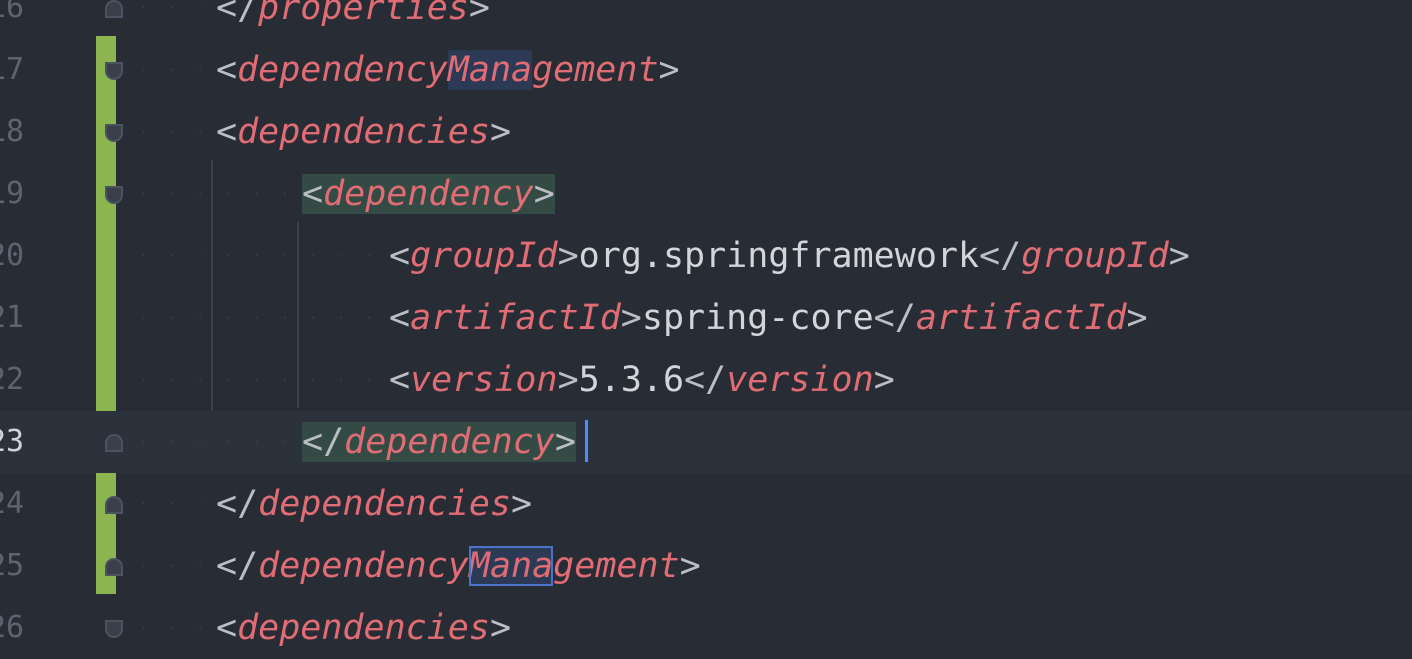 This screenshot has height=659, width=1412. I want to click on line-number: 17, so click(12, 69).